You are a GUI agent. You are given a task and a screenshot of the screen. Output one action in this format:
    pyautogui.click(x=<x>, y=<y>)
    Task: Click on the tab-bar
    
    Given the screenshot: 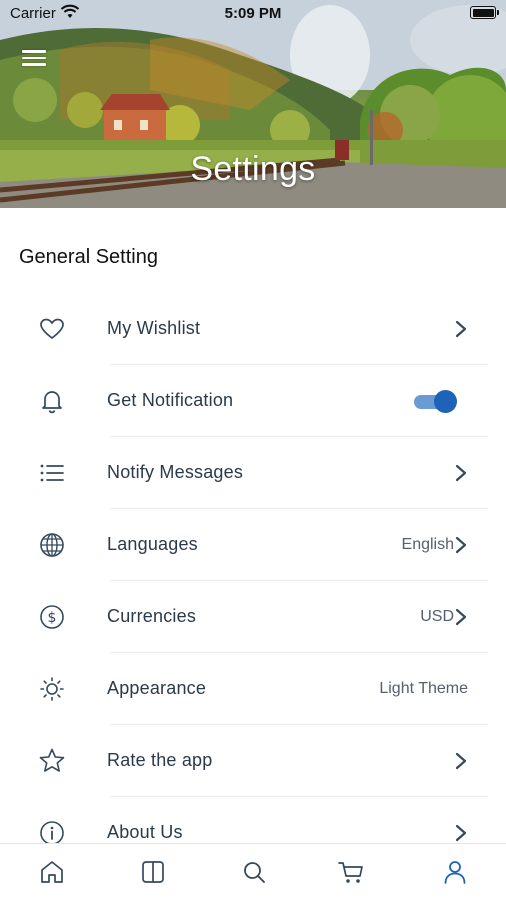 What is the action you would take?
    pyautogui.click(x=253, y=872)
    